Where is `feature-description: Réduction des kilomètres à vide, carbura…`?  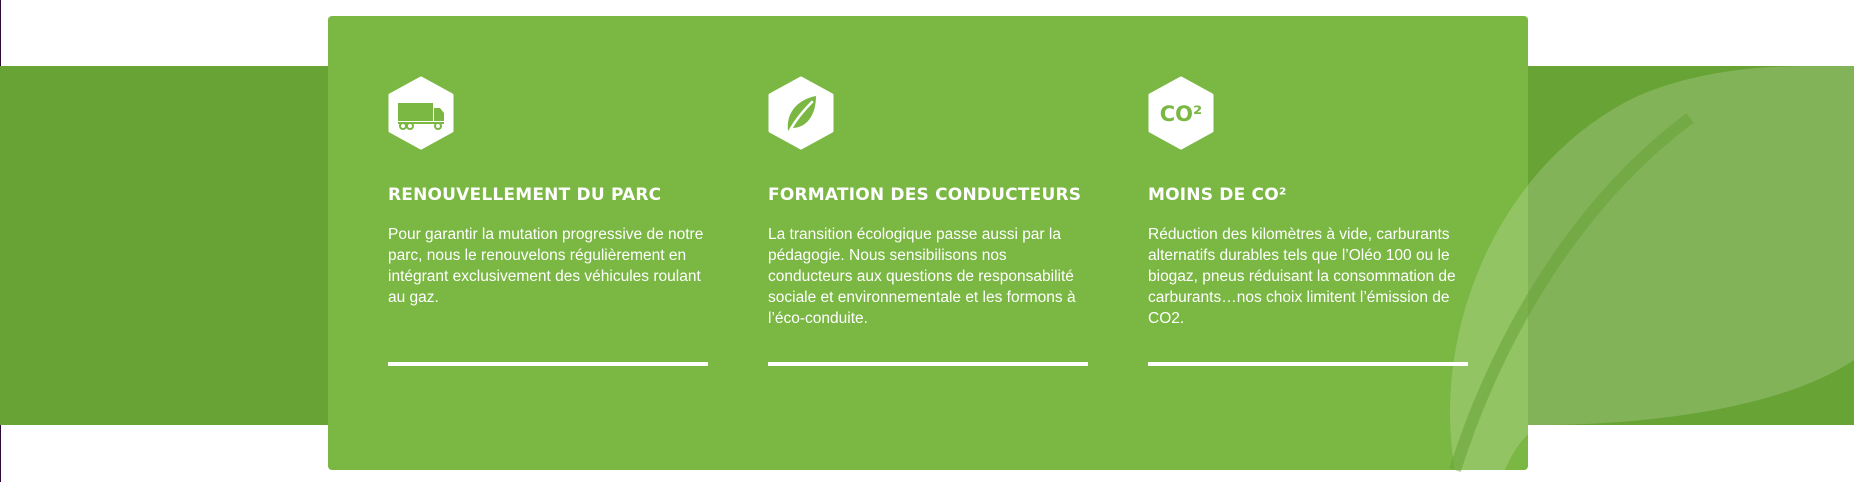
feature-description: Réduction des kilomètres à vide, carbura… is located at coordinates (1302, 276).